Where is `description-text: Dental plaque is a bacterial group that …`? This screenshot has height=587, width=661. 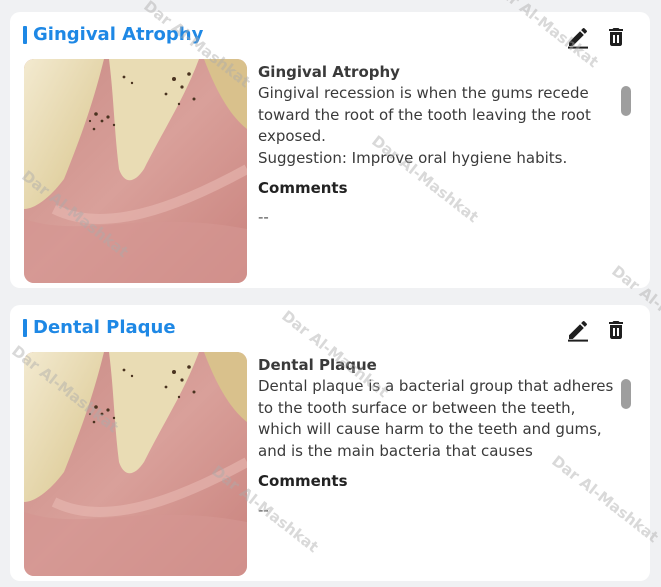
description-text: Dental plaque is a bacterial group that … is located at coordinates (436, 418).